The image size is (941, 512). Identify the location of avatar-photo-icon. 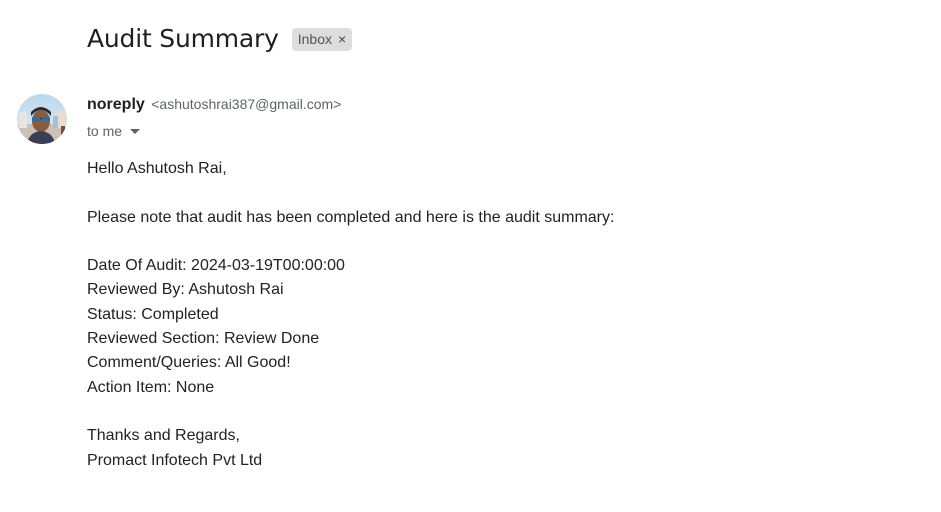
(42, 119).